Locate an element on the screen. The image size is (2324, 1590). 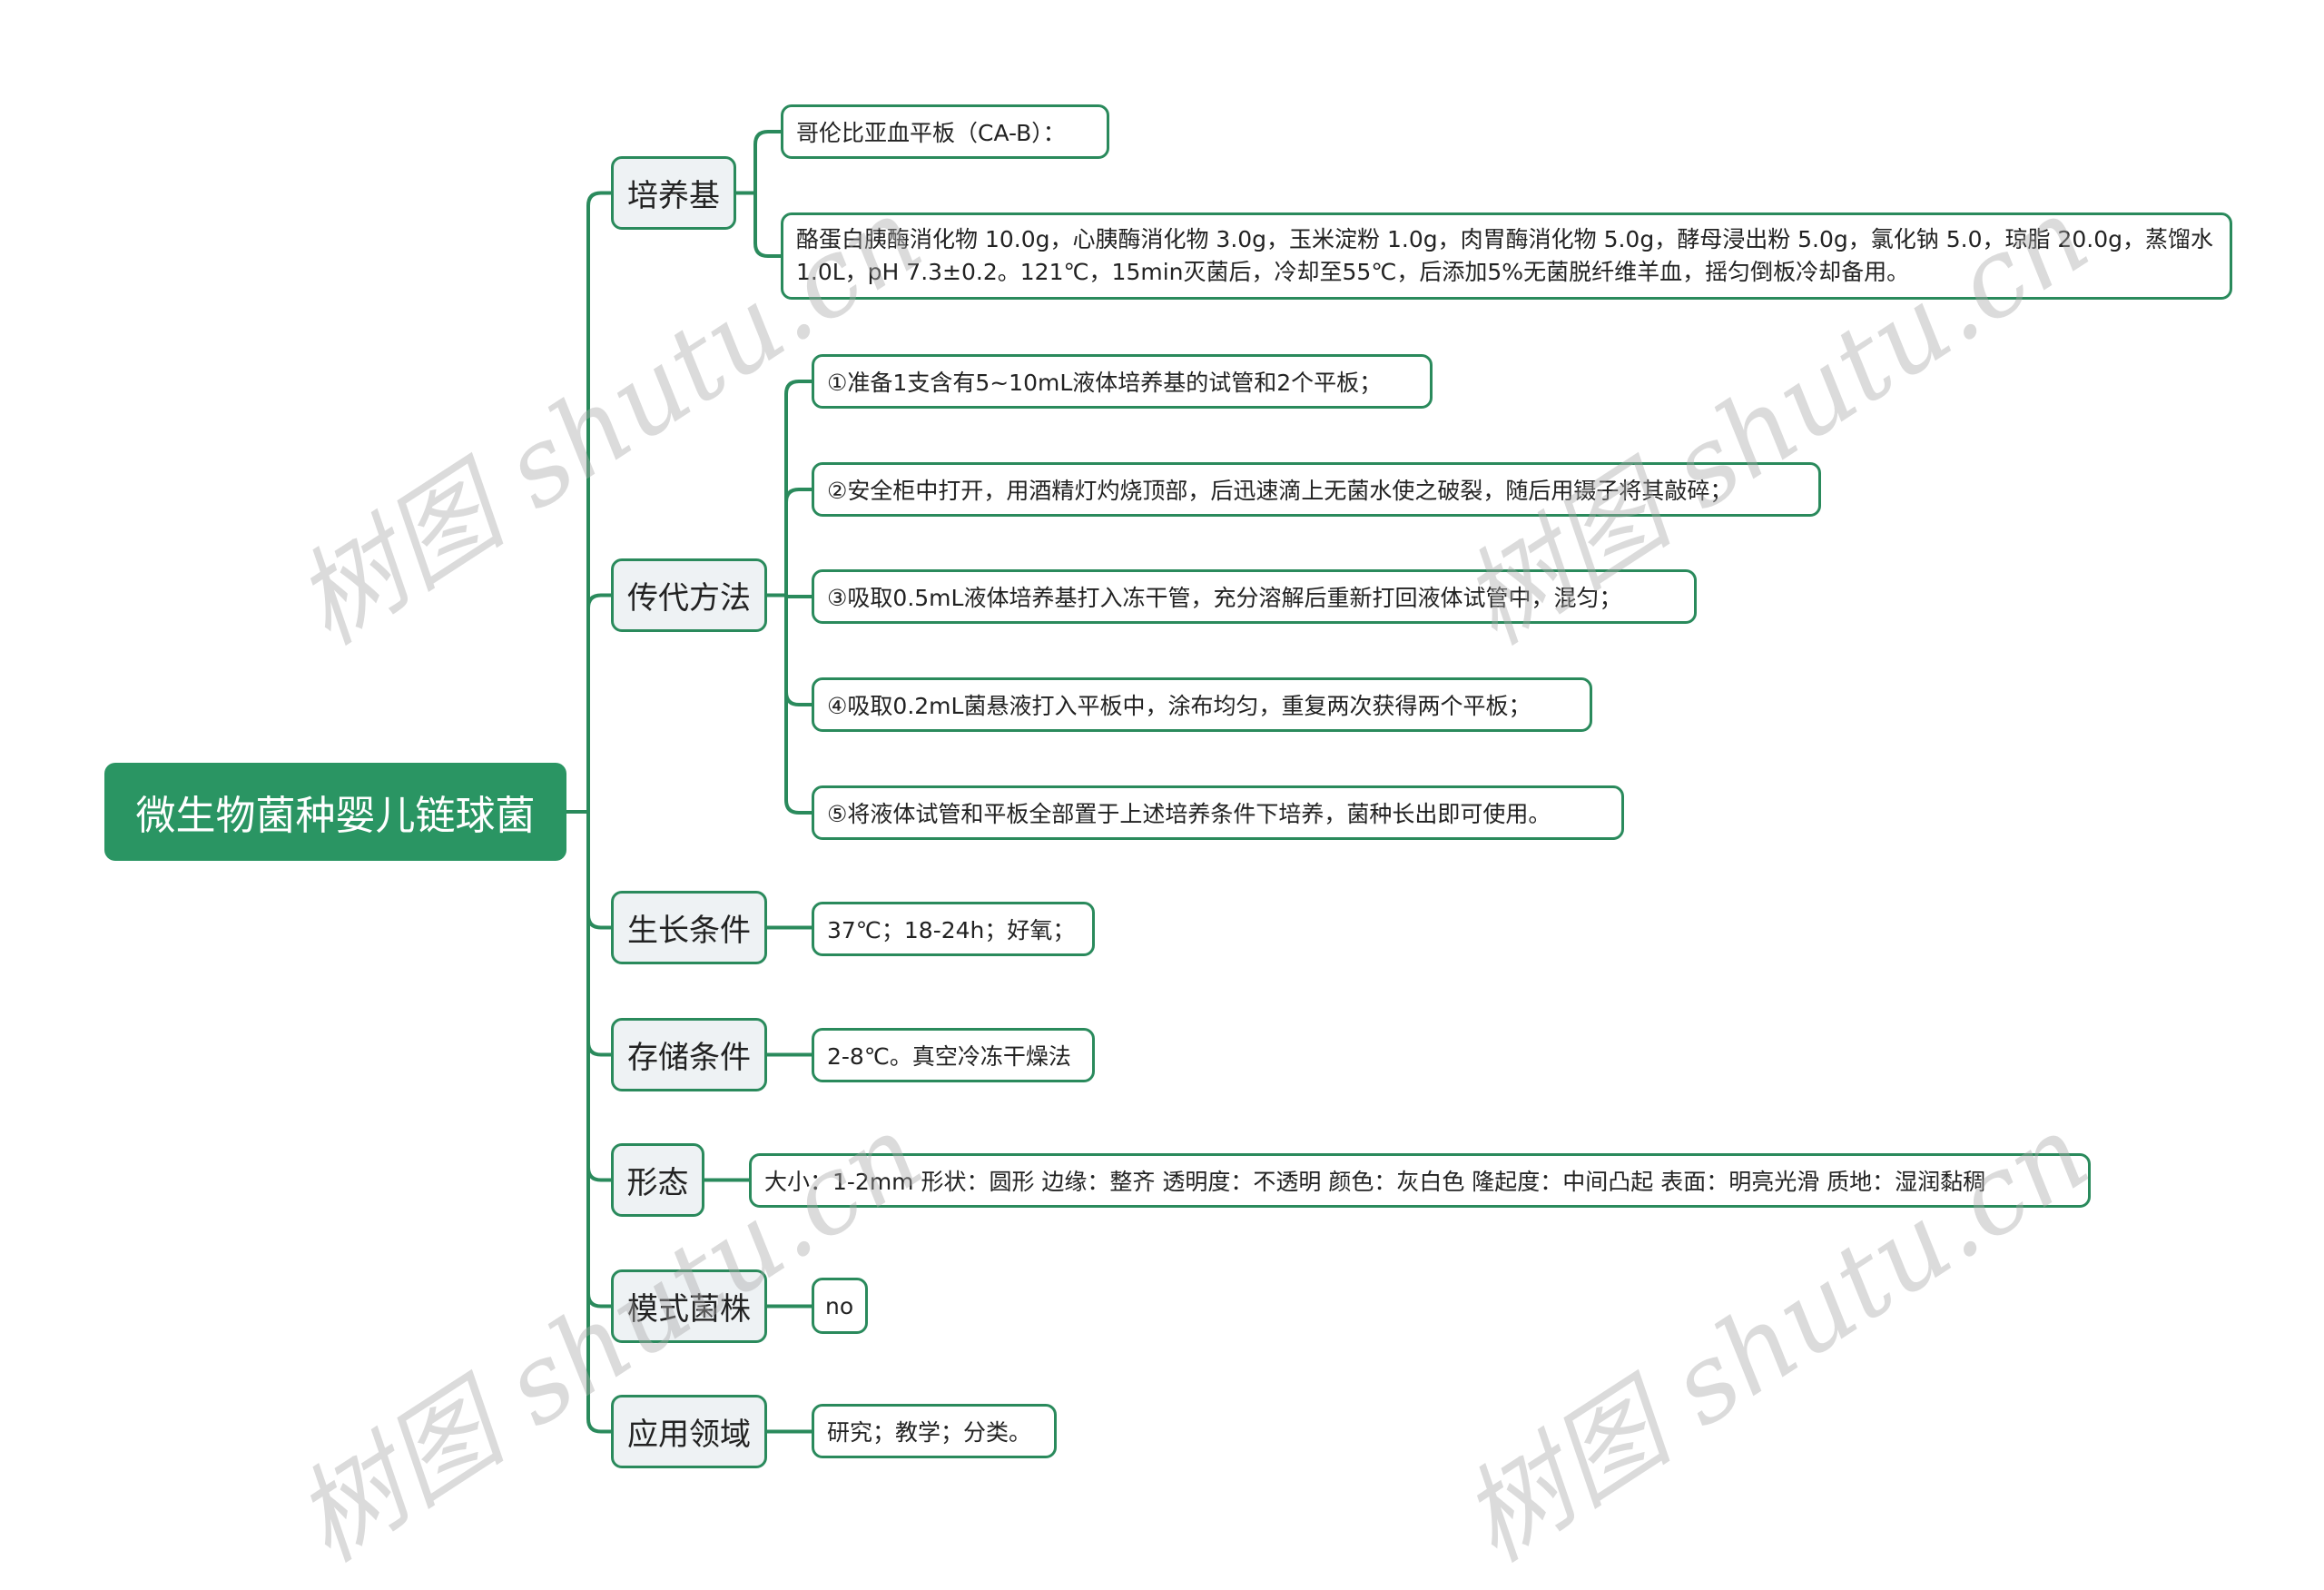
leaf-storage-conditions: 2-8℃。真空冷冻干燥法 is located at coordinates (953, 1055).